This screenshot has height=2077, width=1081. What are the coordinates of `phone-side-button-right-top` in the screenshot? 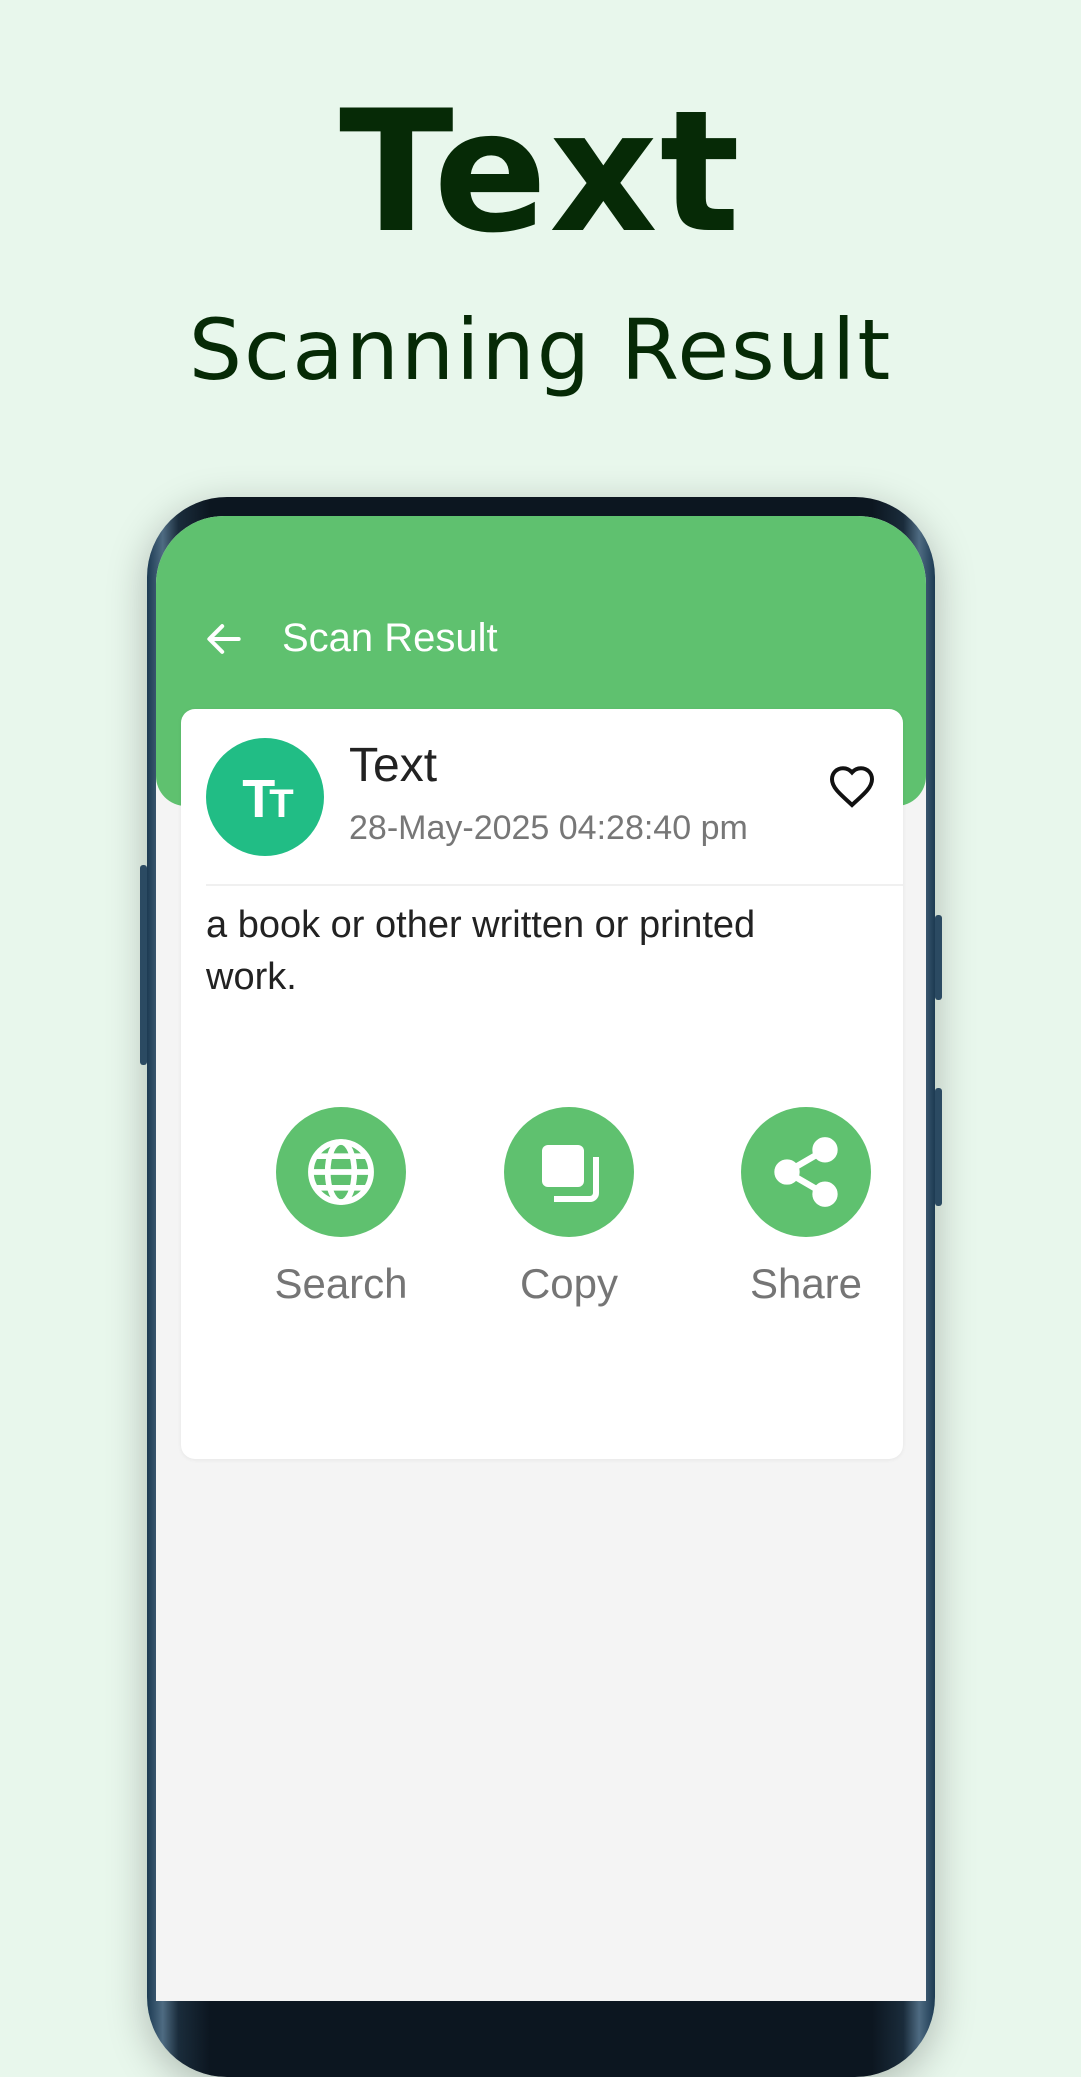 It's located at (938, 957).